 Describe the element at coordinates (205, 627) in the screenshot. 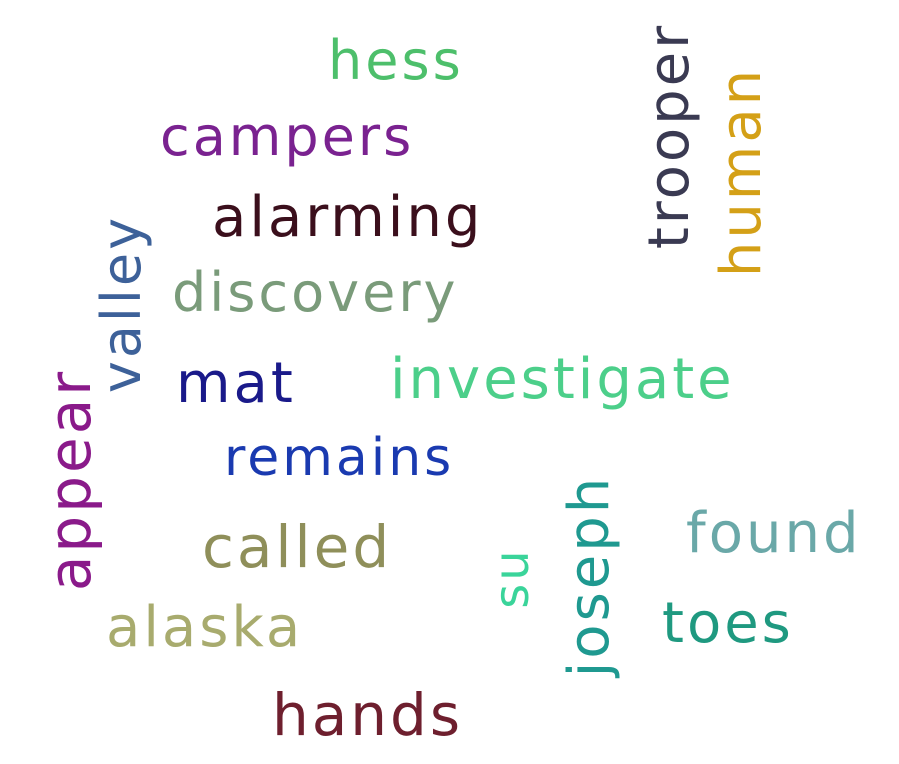

I see `word-alaska: alaska` at that location.